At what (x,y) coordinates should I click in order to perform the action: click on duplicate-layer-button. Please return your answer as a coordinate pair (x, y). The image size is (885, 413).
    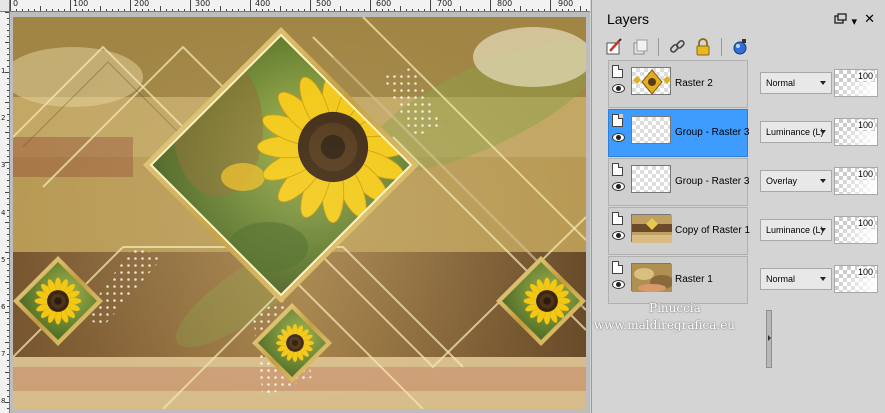
    Looking at the image, I should click on (640, 47).